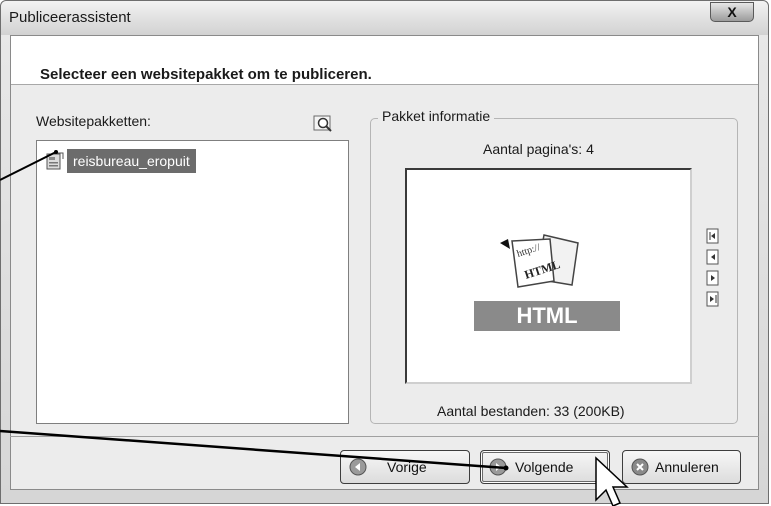 The height and width of the screenshot is (506, 771). I want to click on next-button-label: Volgende, so click(544, 467).